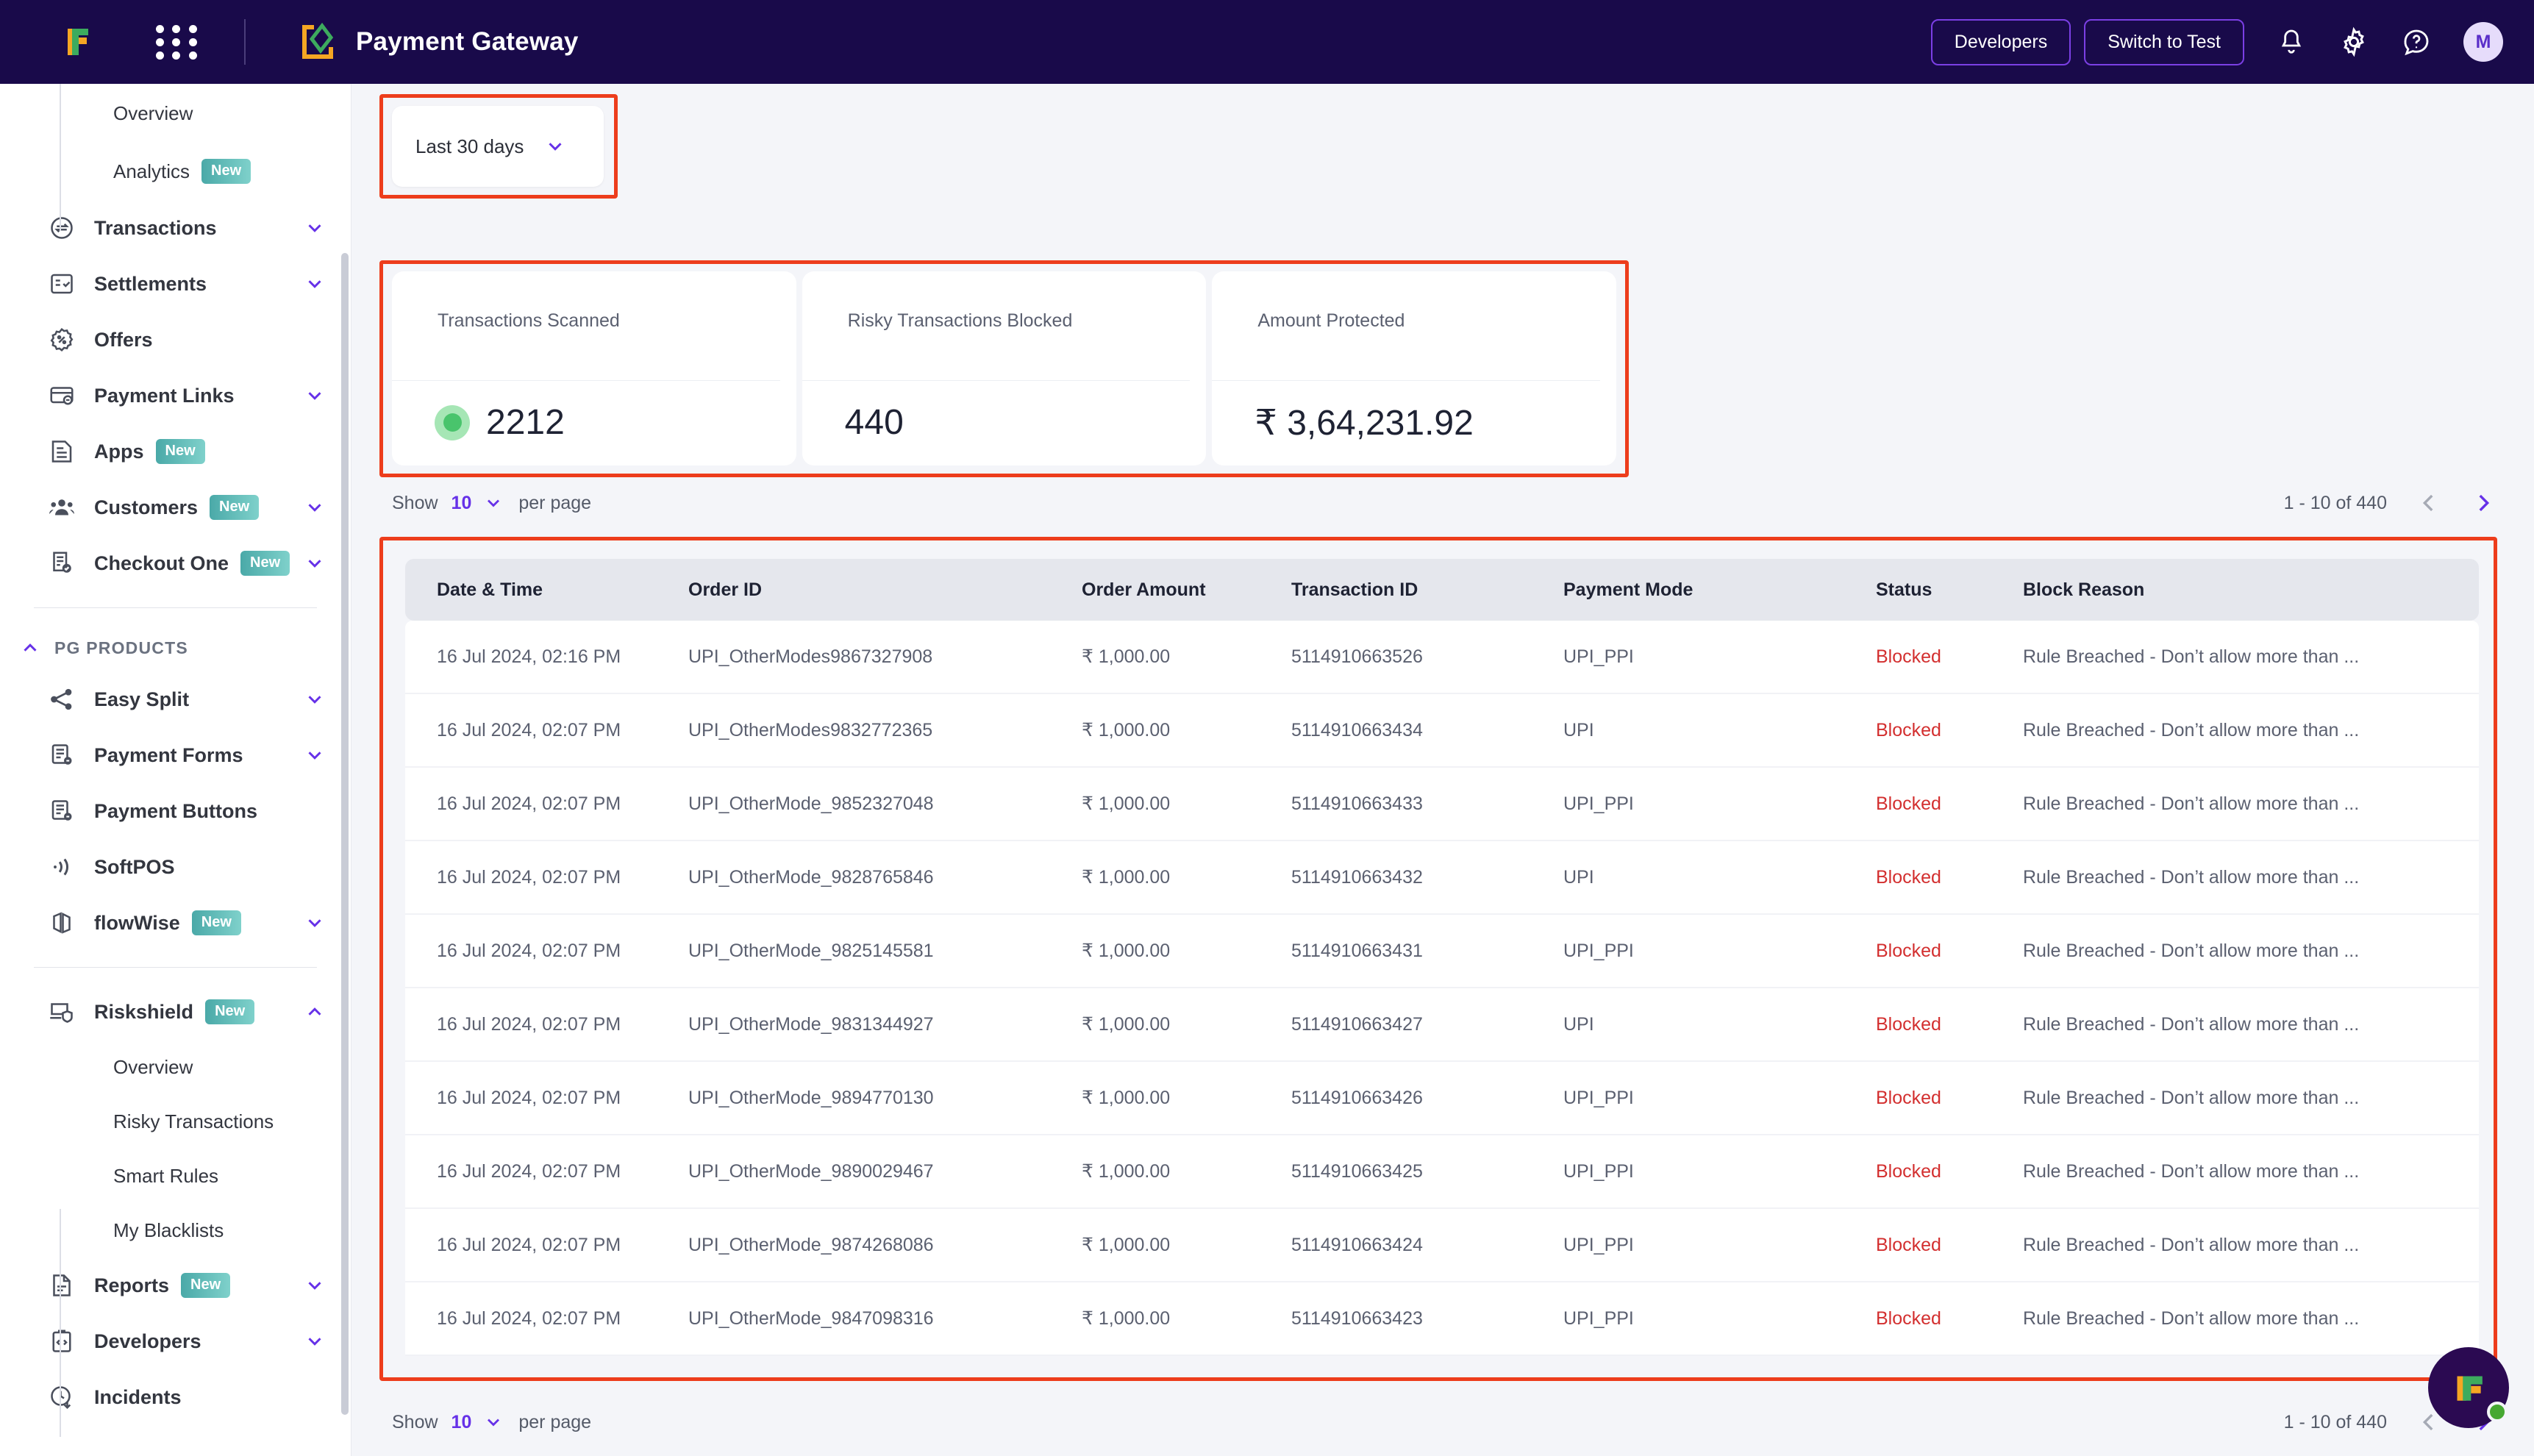  I want to click on apps-grid-icon, so click(178, 42).